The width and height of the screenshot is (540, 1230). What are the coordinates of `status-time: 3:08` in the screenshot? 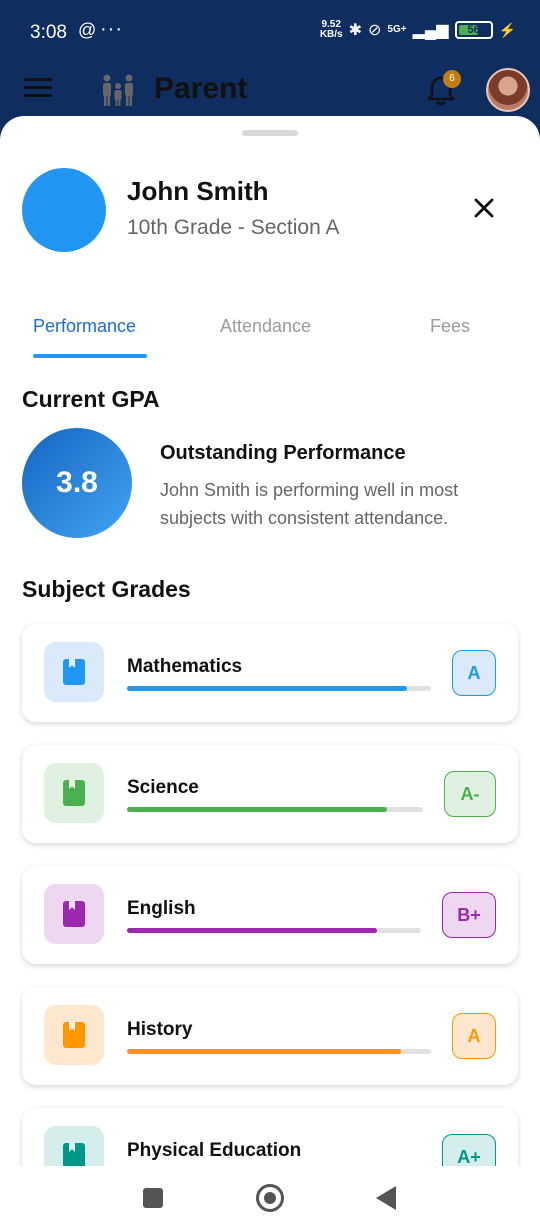 It's located at (48, 32).